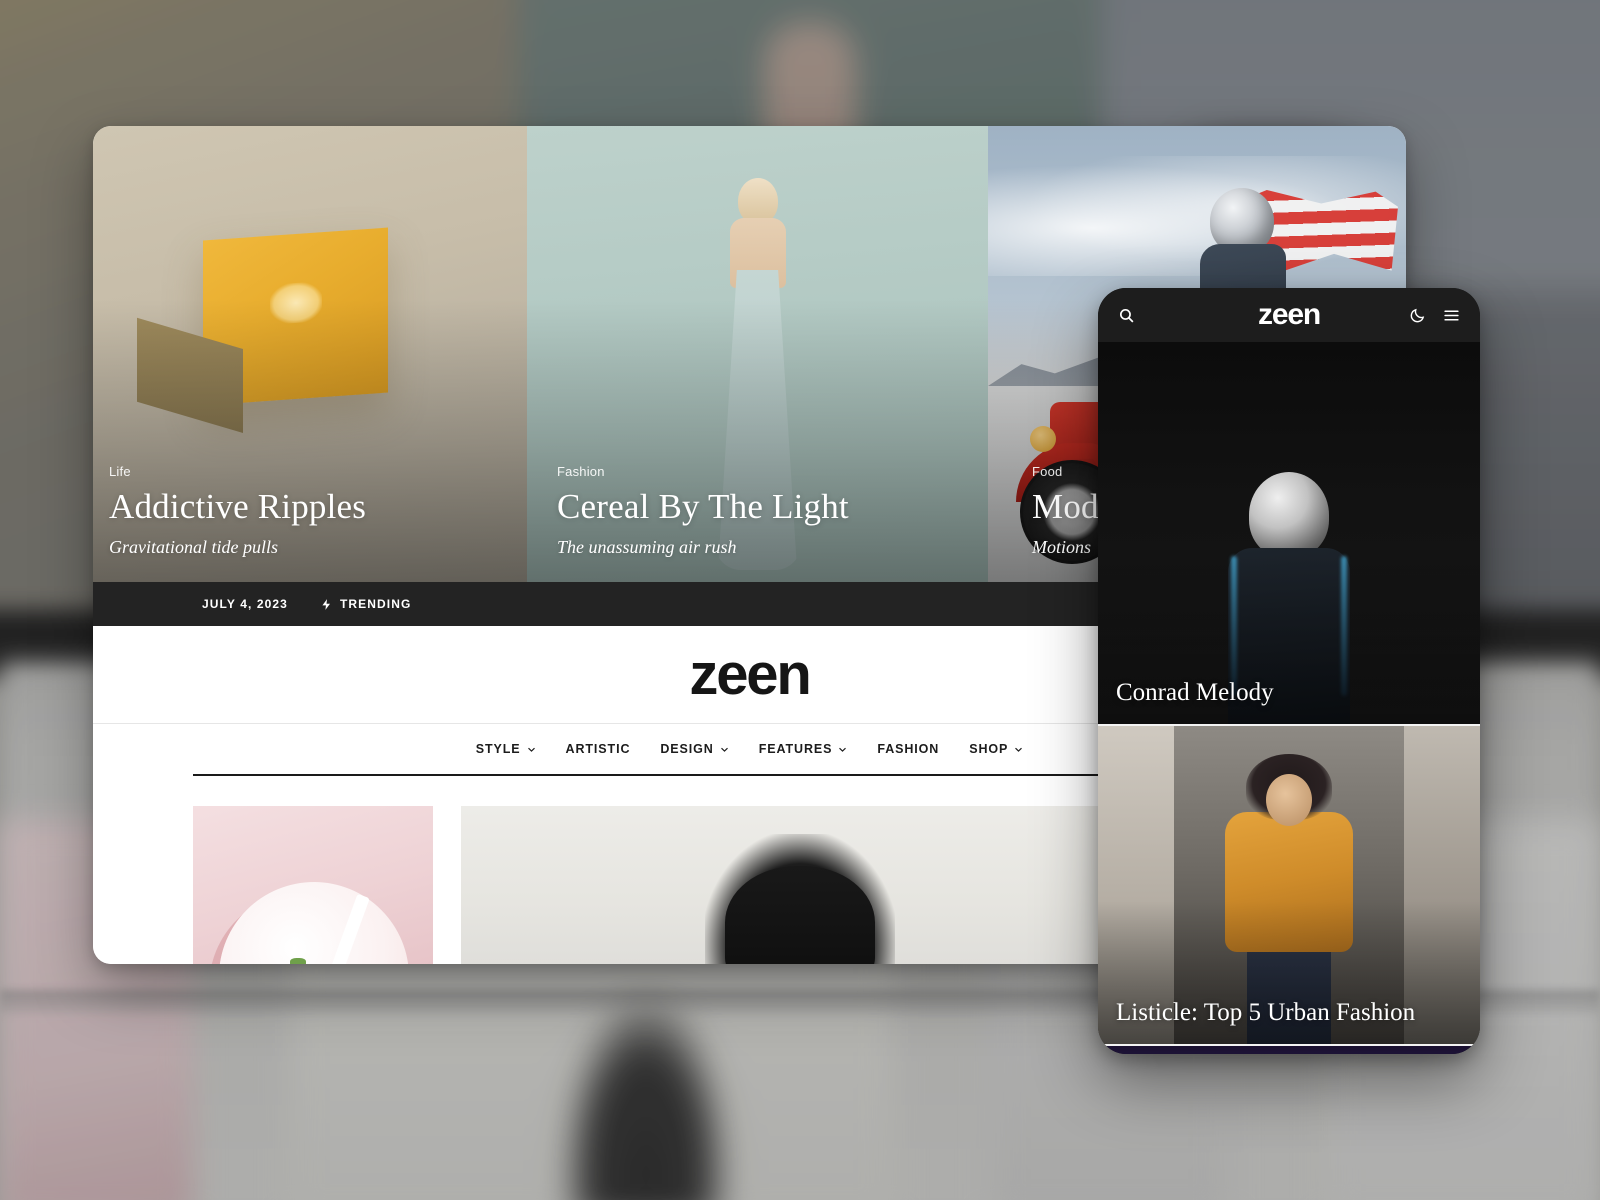 Image resolution: width=1600 pixels, height=1200 pixels. I want to click on hero-category: Life, so click(309, 471).